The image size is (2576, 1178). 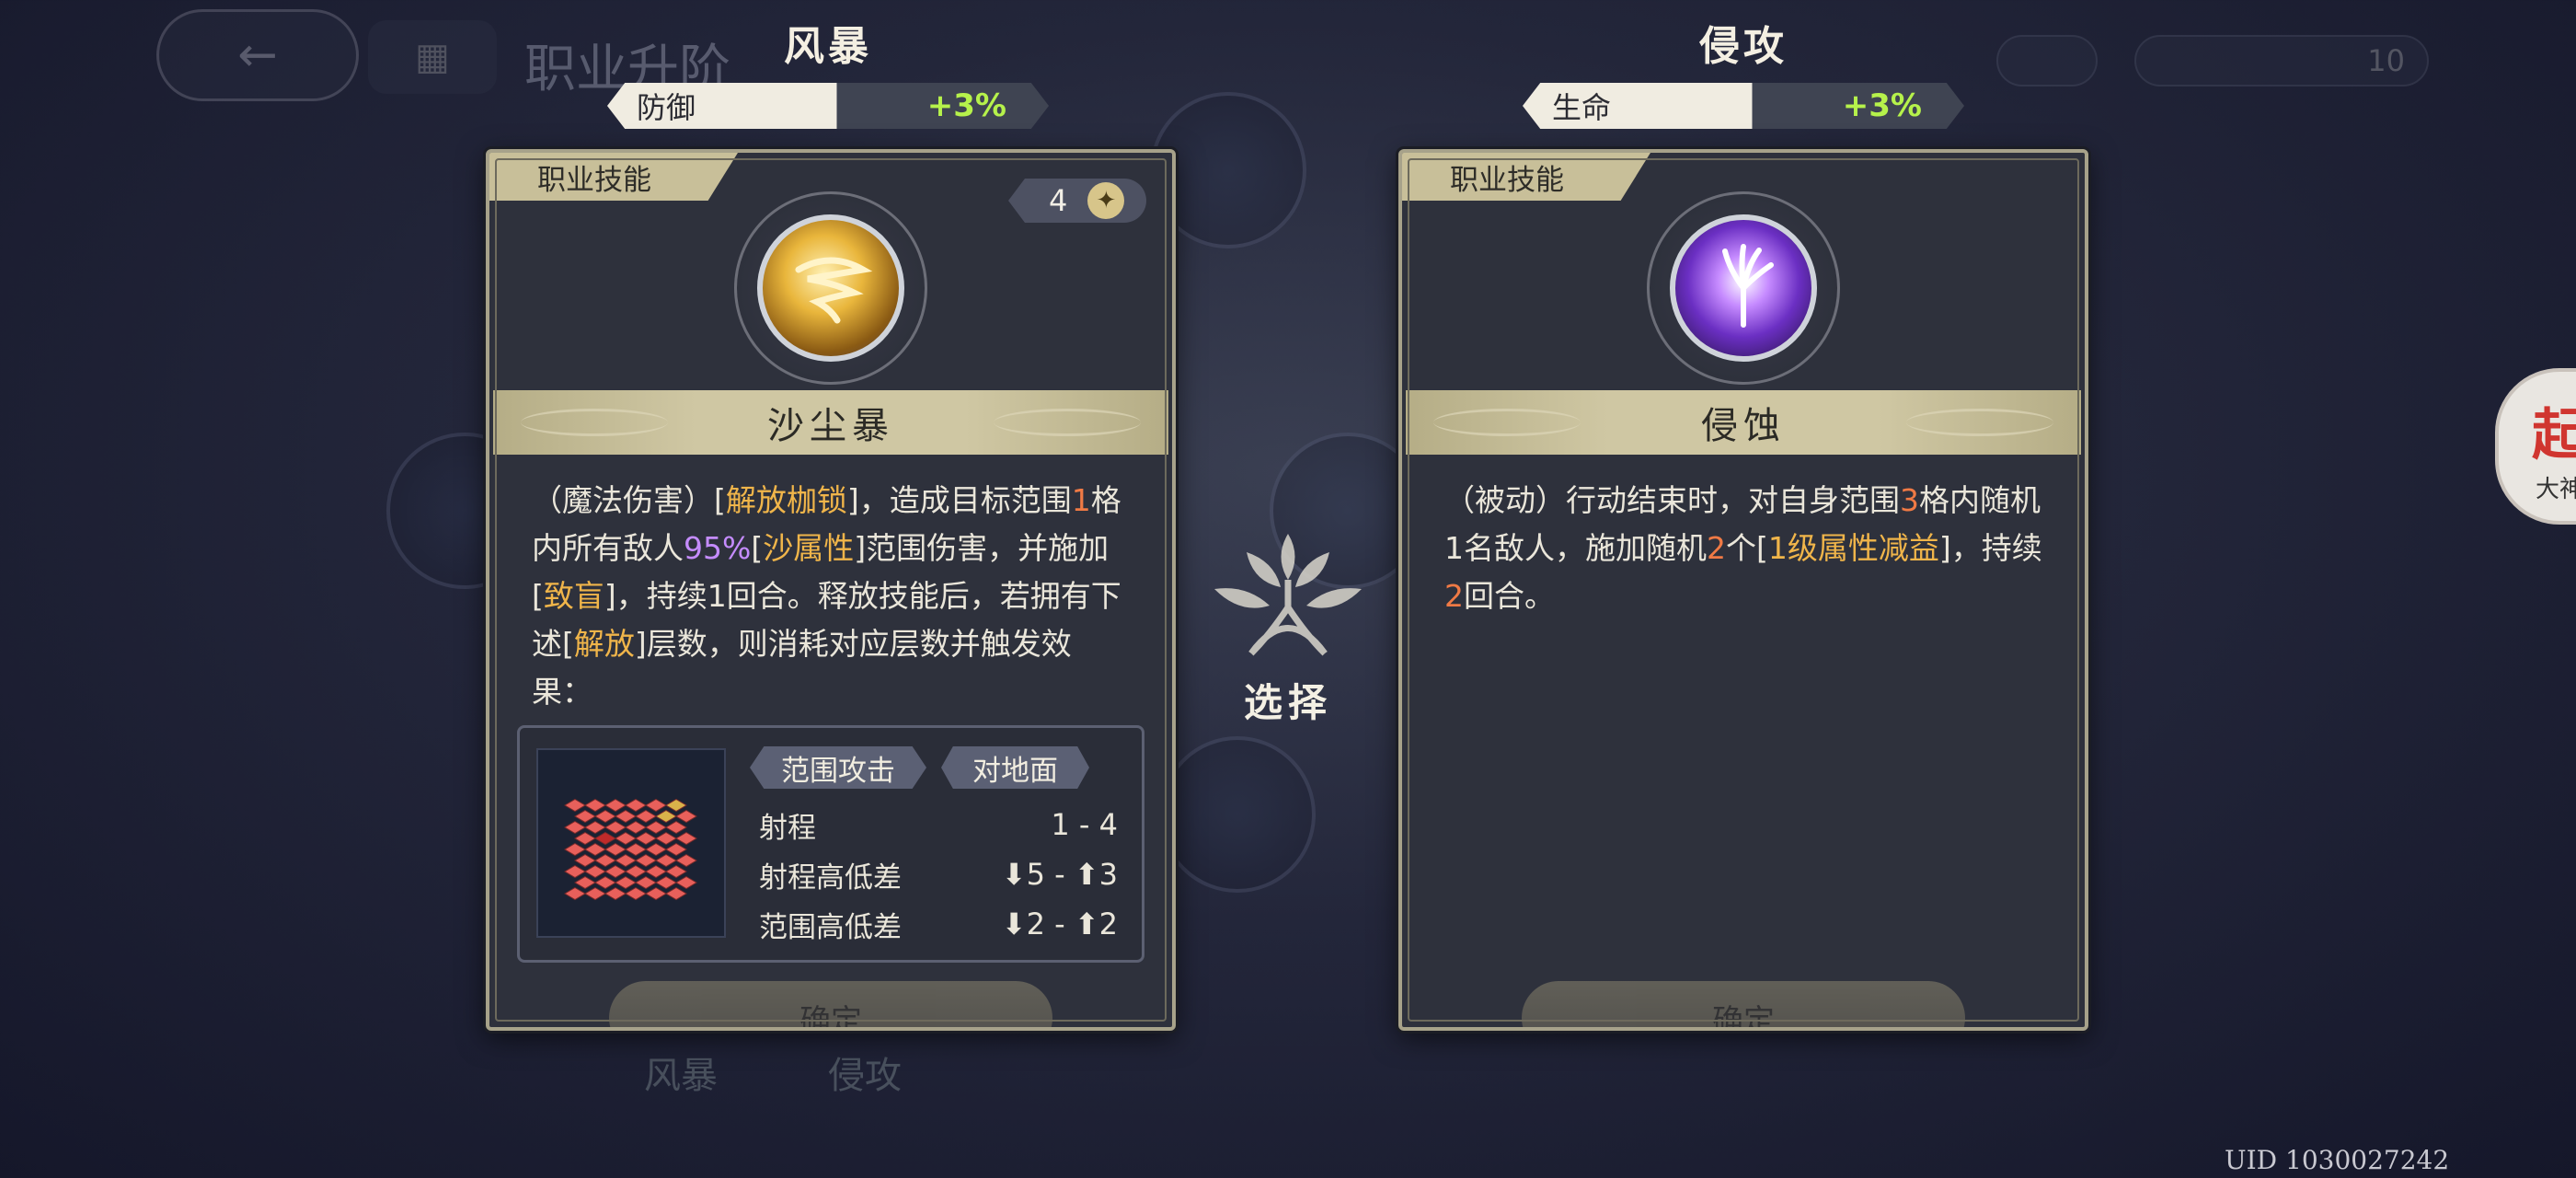 I want to click on grid-icon: ▦, so click(x=432, y=57).